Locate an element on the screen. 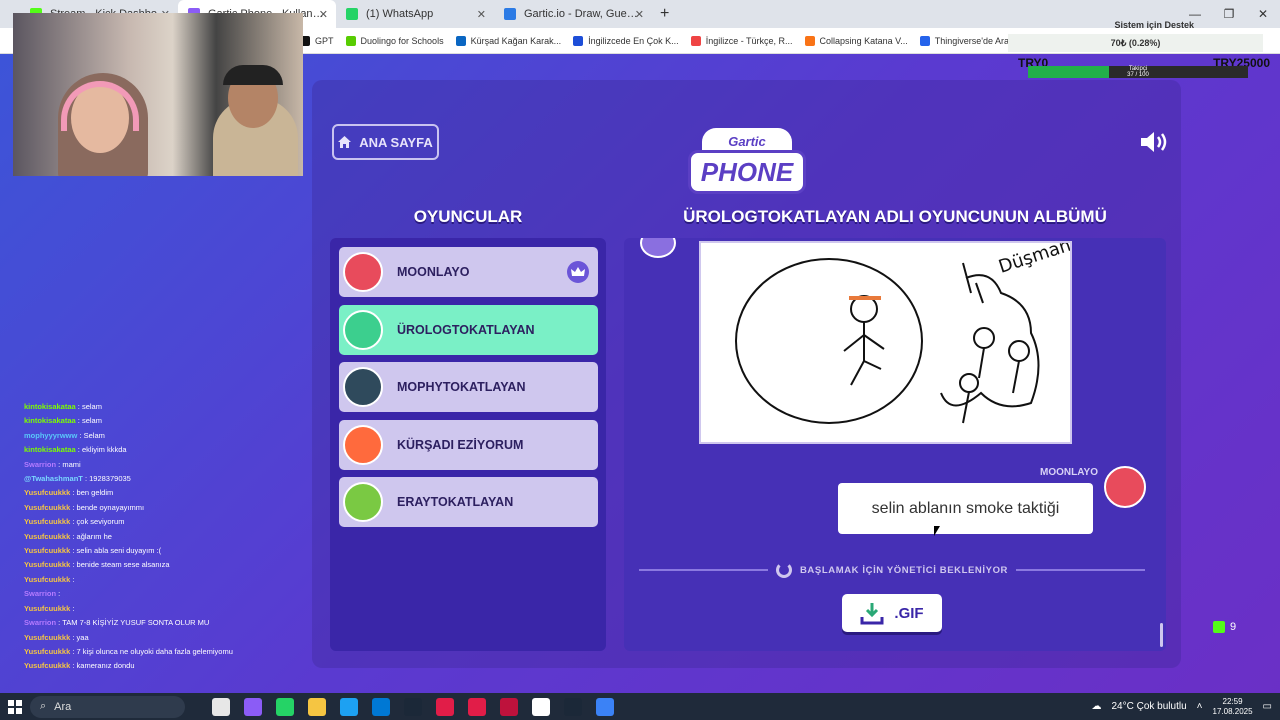 The width and height of the screenshot is (1280, 720). chat-username: mophyyyrwww is located at coordinates (50, 435).